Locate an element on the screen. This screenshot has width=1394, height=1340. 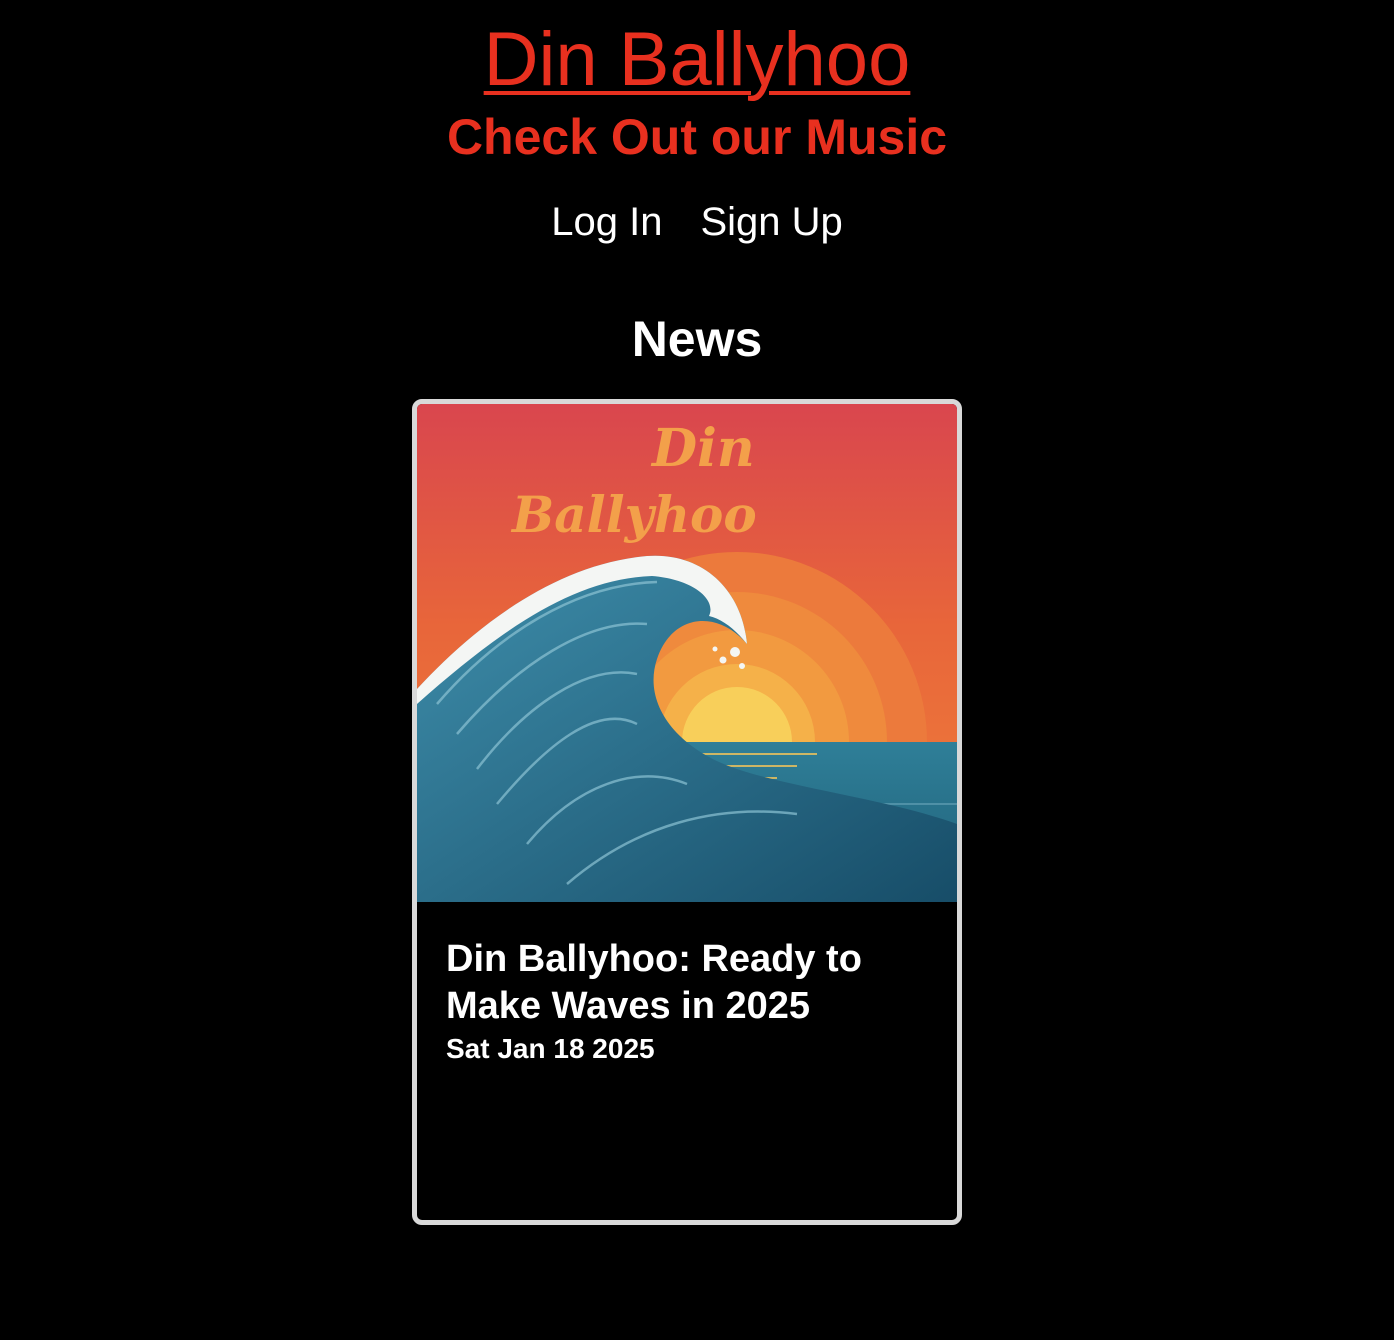
site-title: Din Ballyhoo is located at coordinates (697, 60).